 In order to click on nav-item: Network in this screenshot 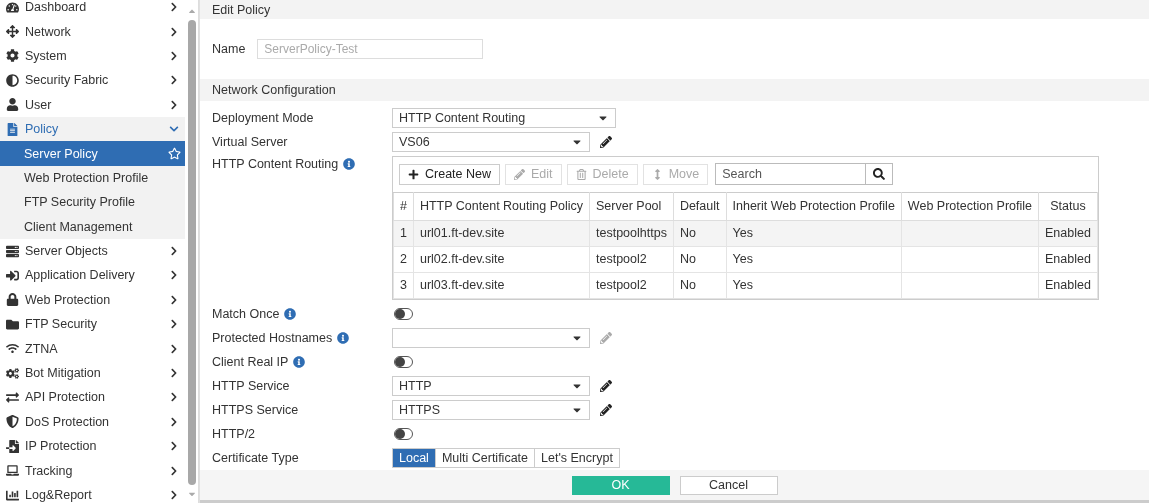, I will do `click(92, 31)`.